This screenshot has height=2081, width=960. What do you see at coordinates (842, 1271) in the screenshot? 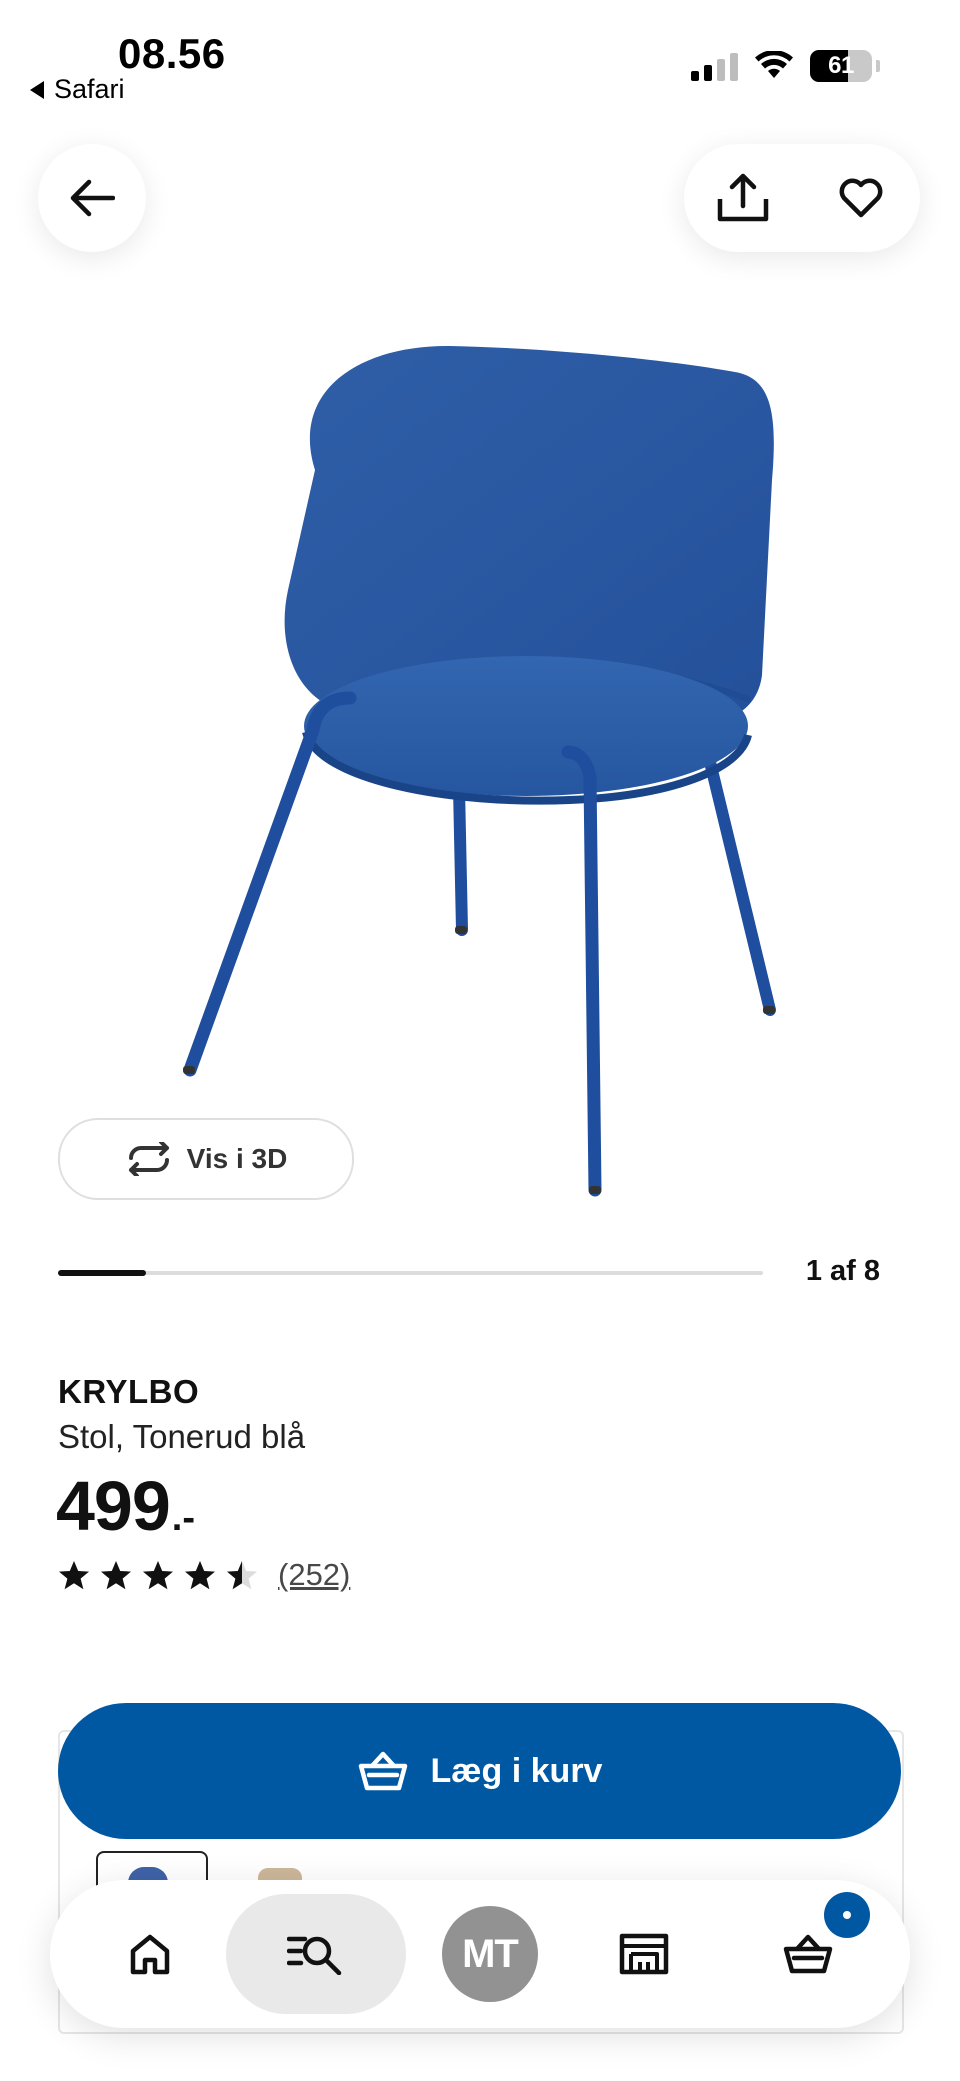
I see `gallery-position: 1 af 8` at bounding box center [842, 1271].